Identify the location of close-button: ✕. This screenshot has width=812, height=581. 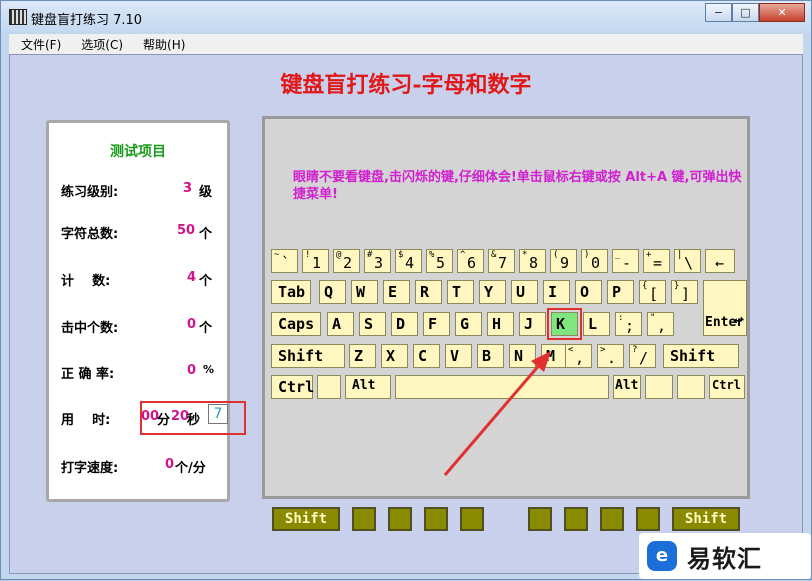
(782, 12).